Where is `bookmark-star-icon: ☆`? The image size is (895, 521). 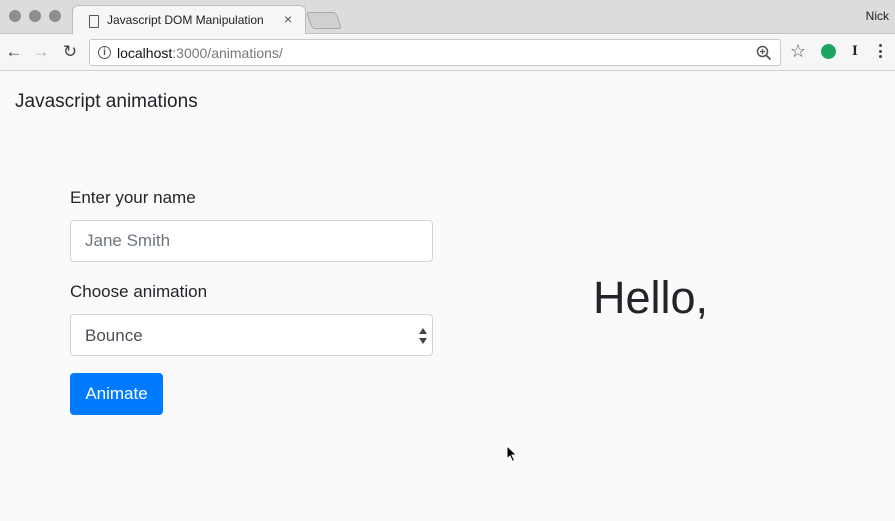 bookmark-star-icon: ☆ is located at coordinates (798, 51).